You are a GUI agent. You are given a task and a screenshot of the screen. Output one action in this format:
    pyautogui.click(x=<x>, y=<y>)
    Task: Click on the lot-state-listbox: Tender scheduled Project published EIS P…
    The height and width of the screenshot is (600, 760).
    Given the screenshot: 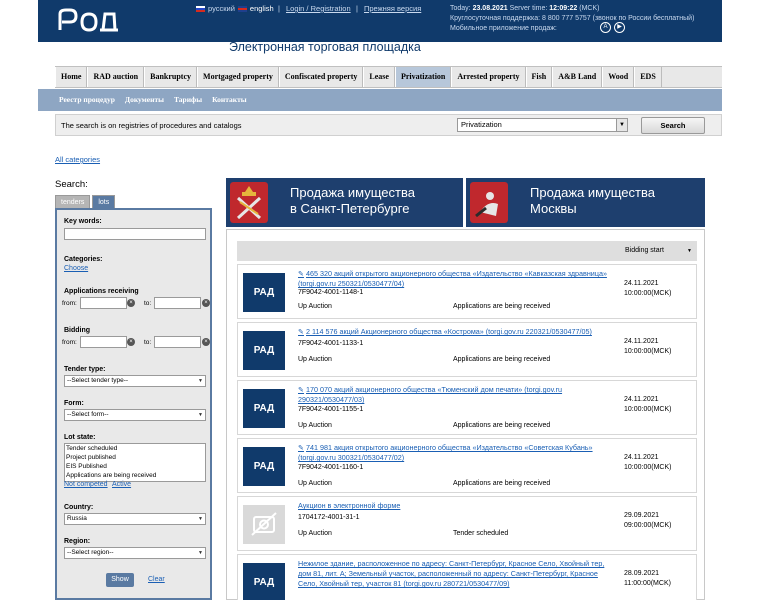 What is the action you would take?
    pyautogui.click(x=135, y=462)
    